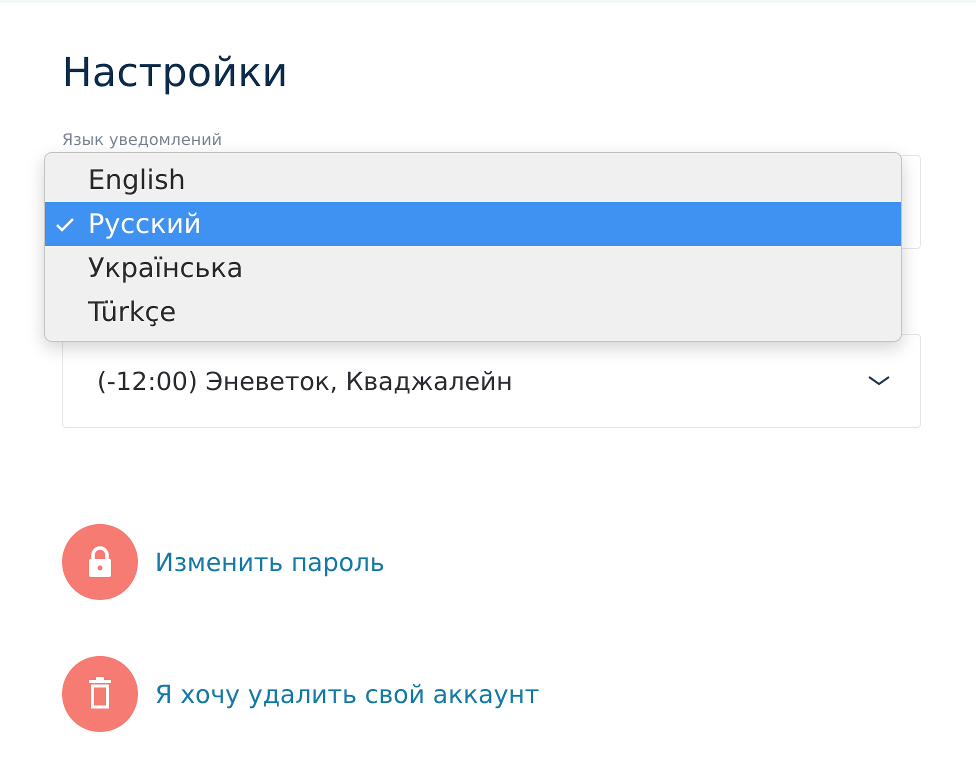  What do you see at coordinates (473, 268) in the screenshot?
I see `menu-option: Українська` at bounding box center [473, 268].